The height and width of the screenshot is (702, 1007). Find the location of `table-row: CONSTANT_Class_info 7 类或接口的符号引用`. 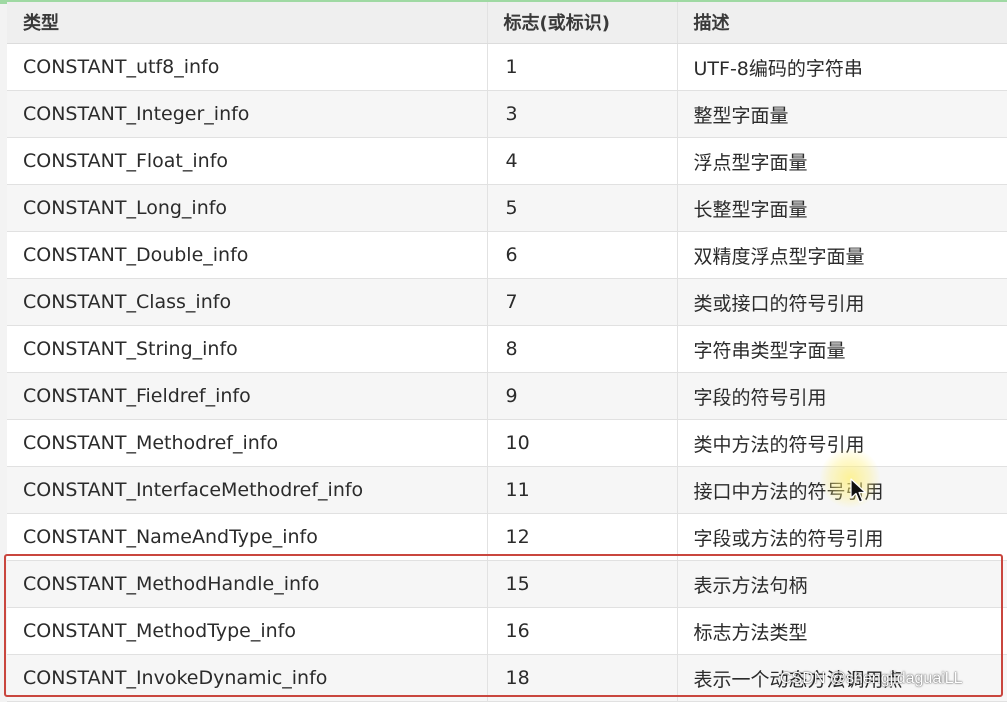

table-row: CONSTANT_Class_info 7 类或接口的符号引用 is located at coordinates (507, 302).